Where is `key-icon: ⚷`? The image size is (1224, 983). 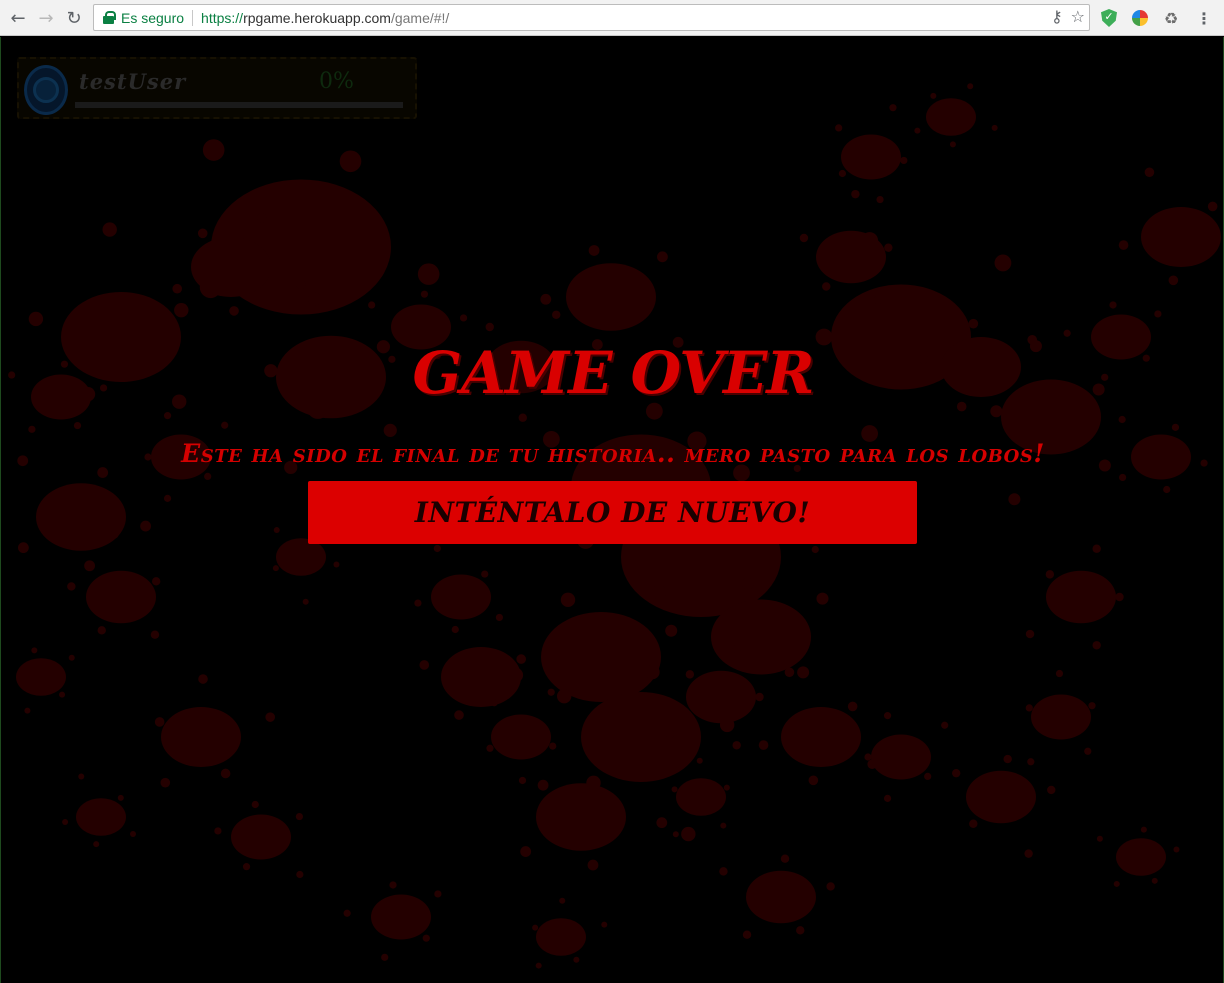 key-icon: ⚷ is located at coordinates (1057, 16).